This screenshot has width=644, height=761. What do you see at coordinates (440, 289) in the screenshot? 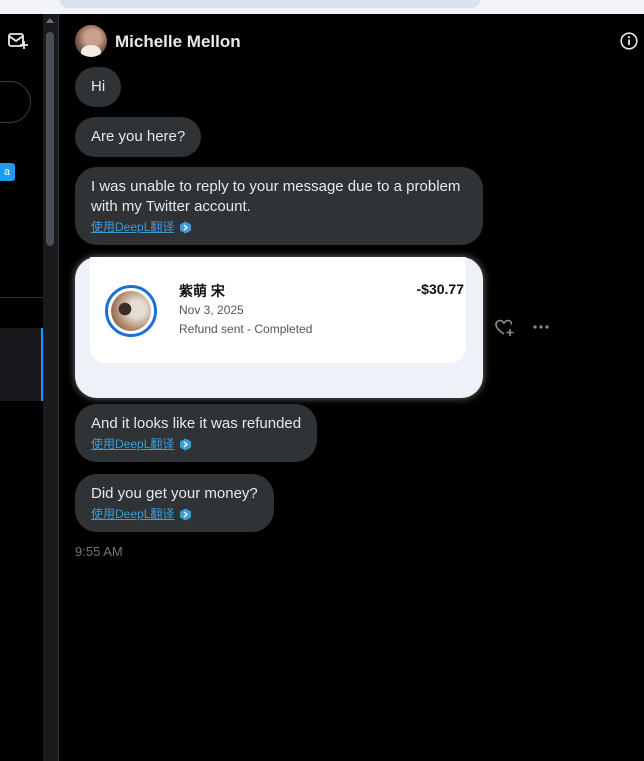
I see `payment-amount: -$30.77` at bounding box center [440, 289].